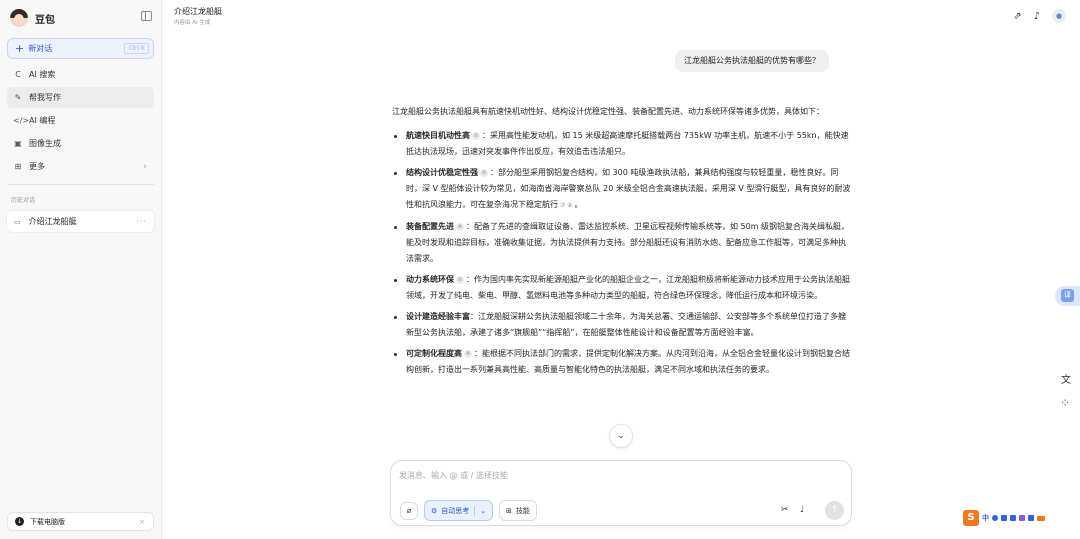 This screenshot has width=1080, height=539. What do you see at coordinates (19, 521) in the screenshot?
I see `download-icon: ↓` at bounding box center [19, 521].